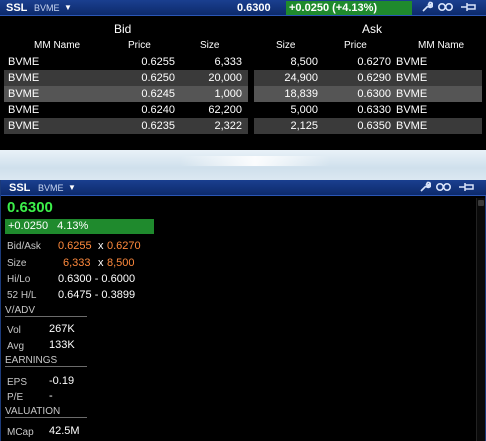 The height and width of the screenshot is (441, 486). What do you see at coordinates (372, 29) in the screenshot?
I see `ask-side-header: Ask` at bounding box center [372, 29].